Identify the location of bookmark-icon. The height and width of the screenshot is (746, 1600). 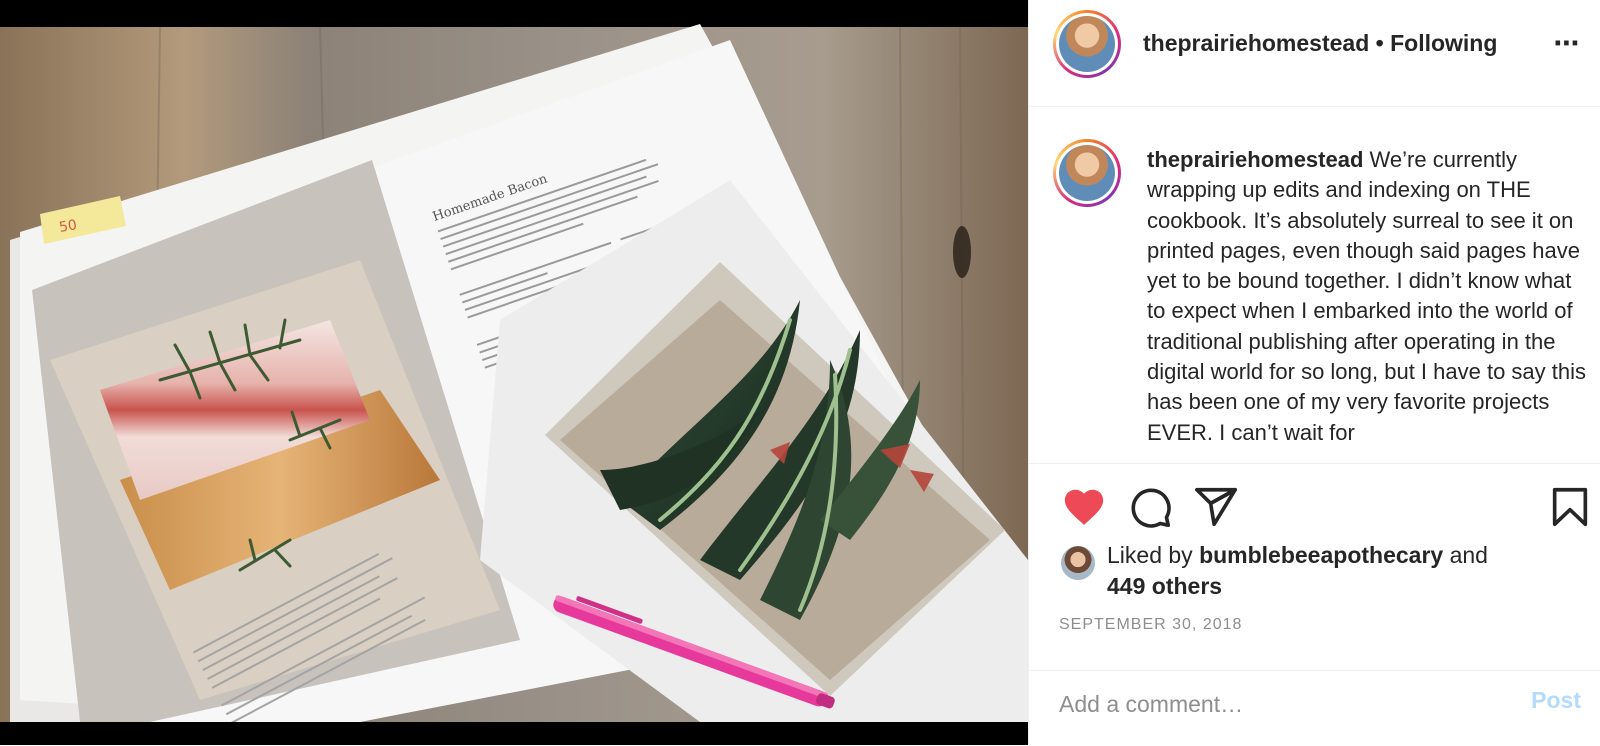
(1570, 507).